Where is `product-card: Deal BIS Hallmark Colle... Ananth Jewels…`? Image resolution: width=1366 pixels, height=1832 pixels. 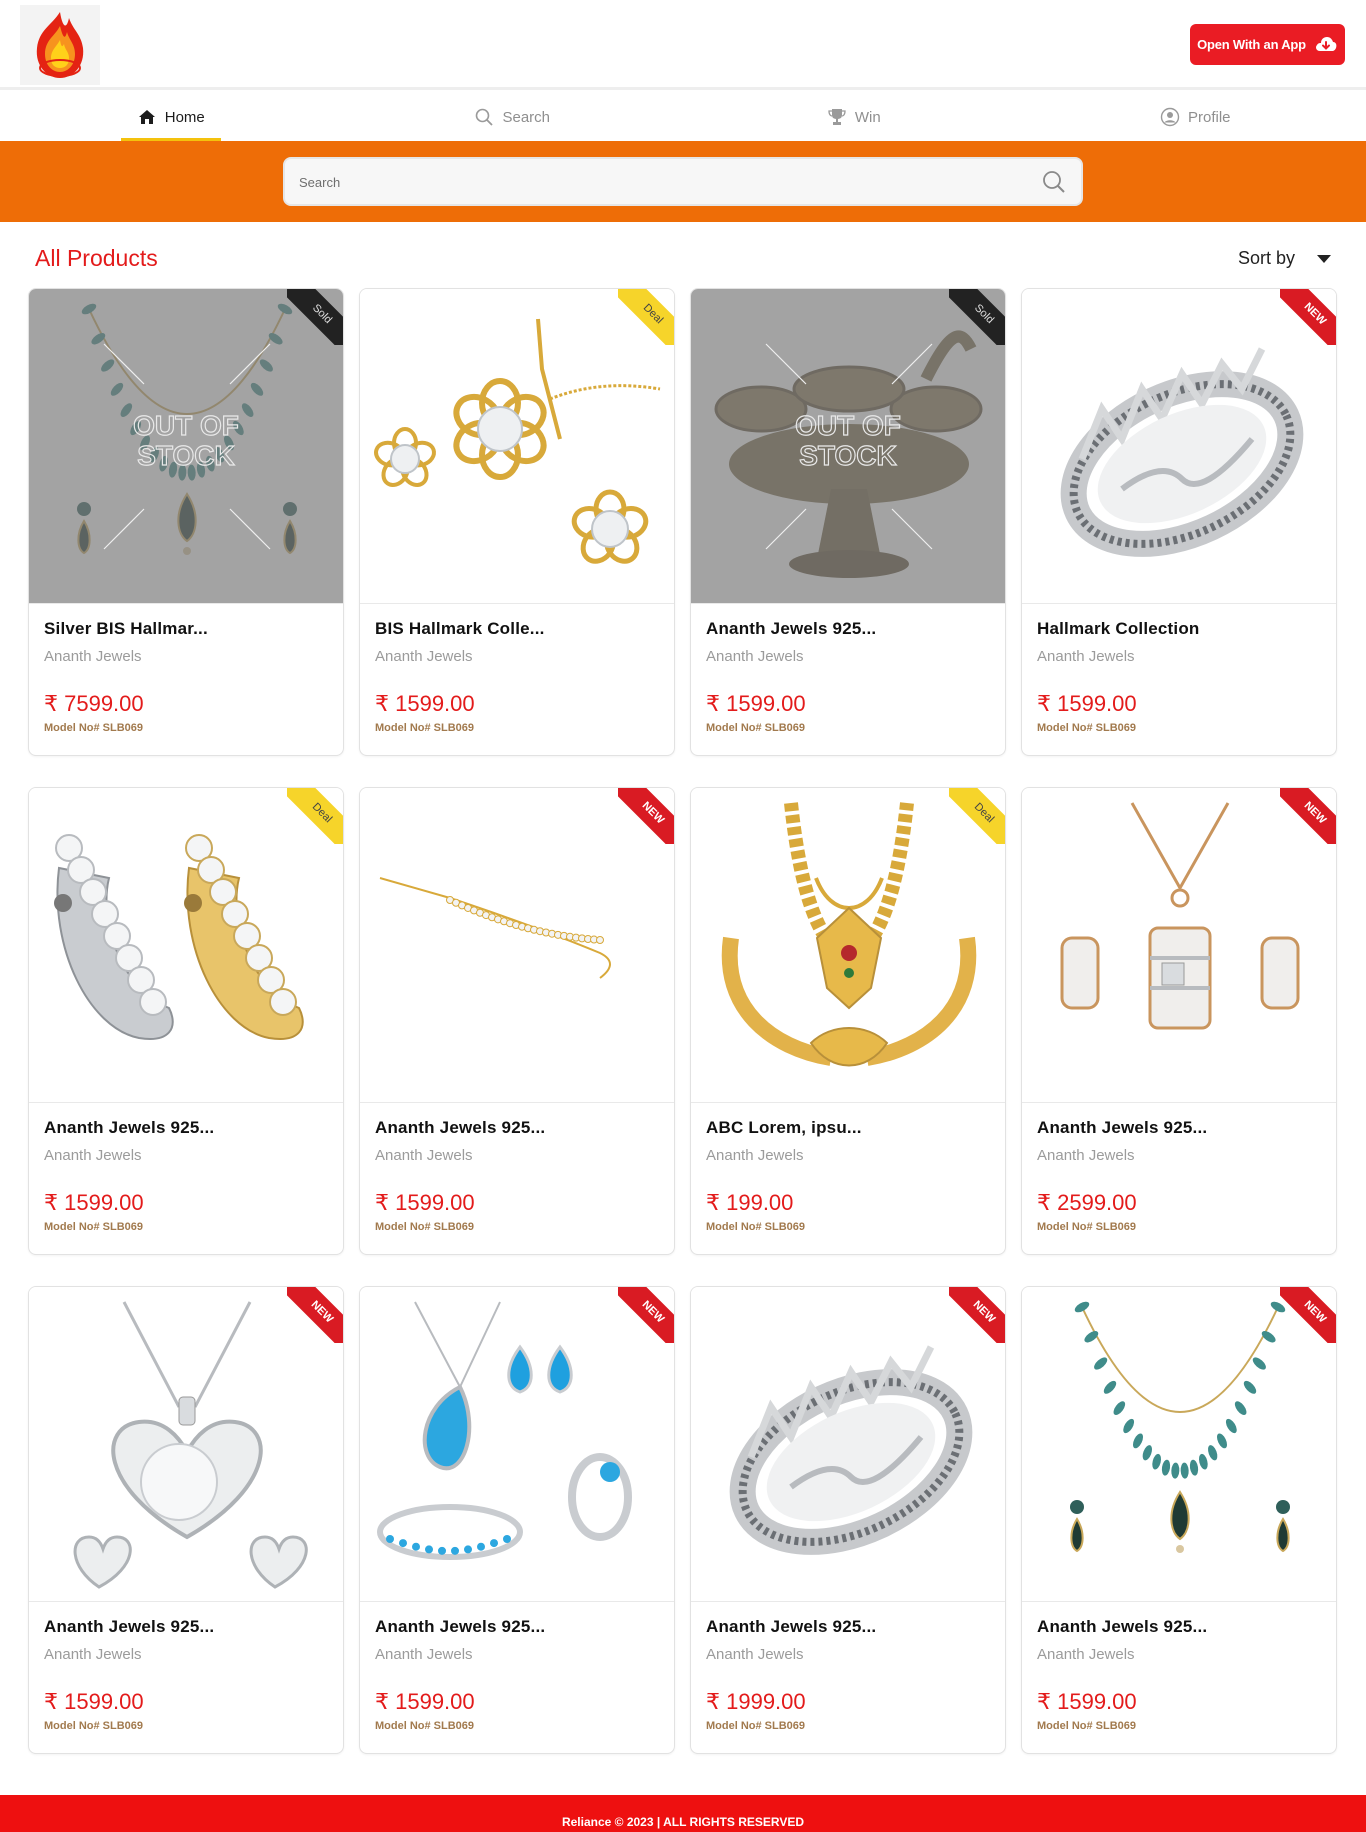
product-card: Deal BIS Hallmark Colle... Ananth Jewels… is located at coordinates (517, 522).